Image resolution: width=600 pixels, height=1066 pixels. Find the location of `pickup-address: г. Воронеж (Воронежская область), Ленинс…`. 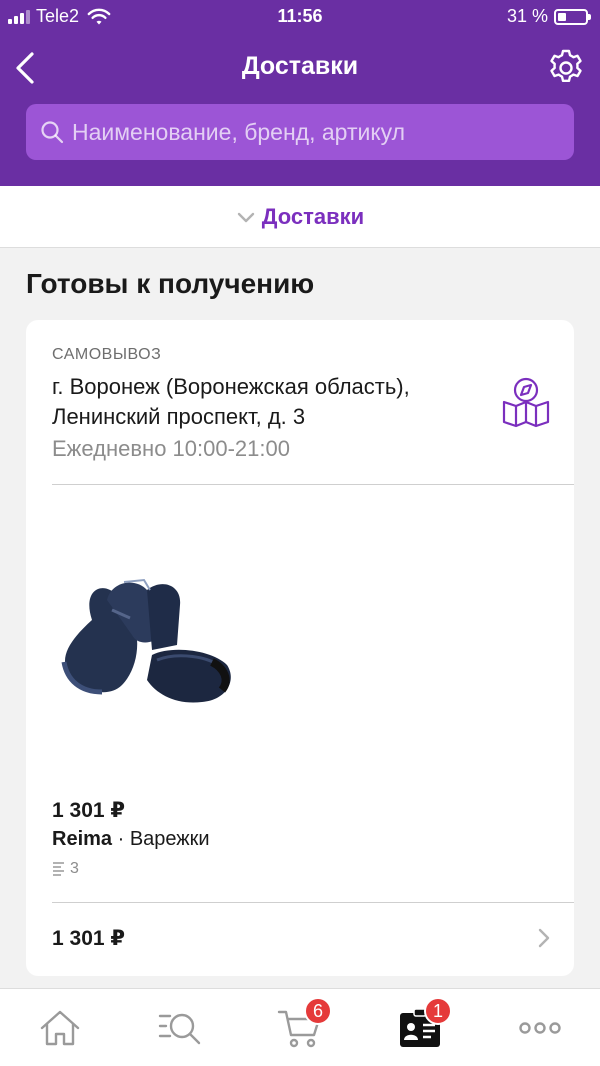

pickup-address: г. Воронеж (Воронежская область), Ленинс… is located at coordinates (267, 402).